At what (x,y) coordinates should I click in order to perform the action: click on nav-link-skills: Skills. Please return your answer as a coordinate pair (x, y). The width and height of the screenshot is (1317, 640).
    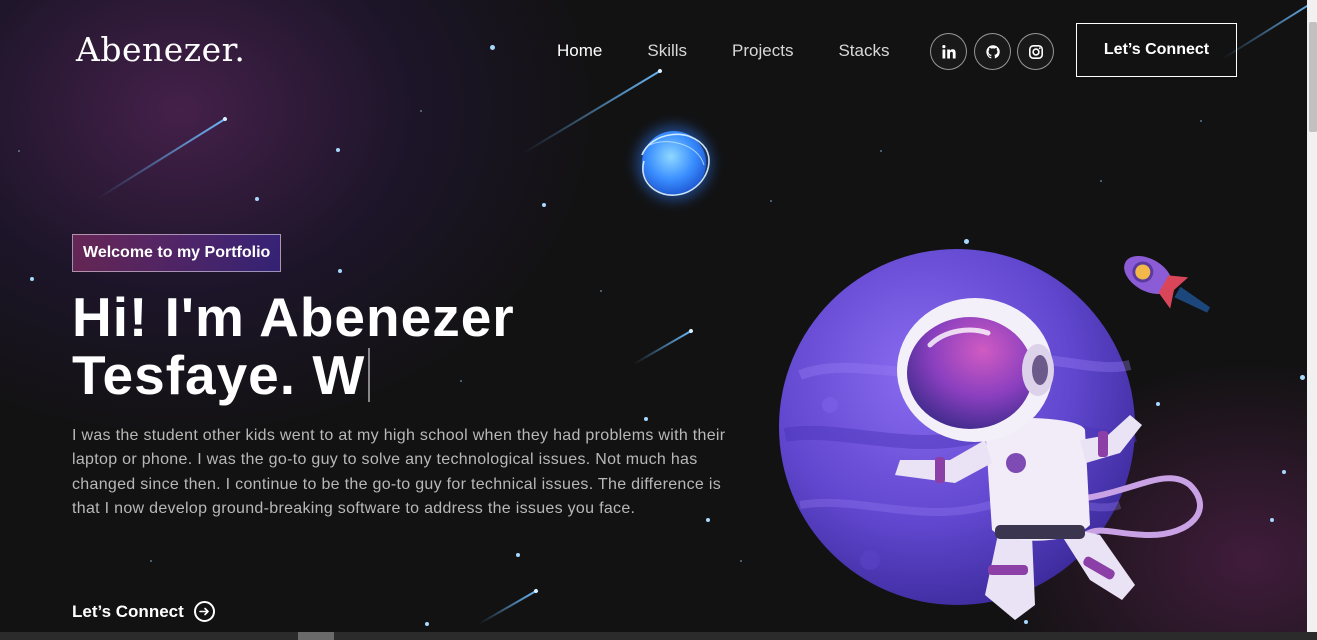
    Looking at the image, I should click on (667, 51).